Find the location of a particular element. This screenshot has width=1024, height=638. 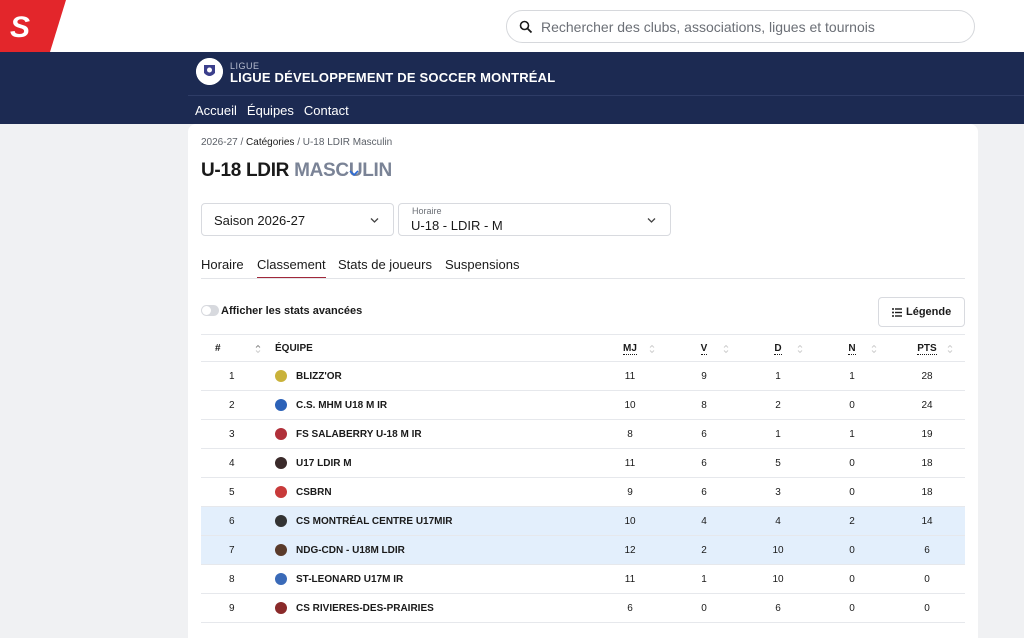

losses-cell: 1 is located at coordinates (778, 376).